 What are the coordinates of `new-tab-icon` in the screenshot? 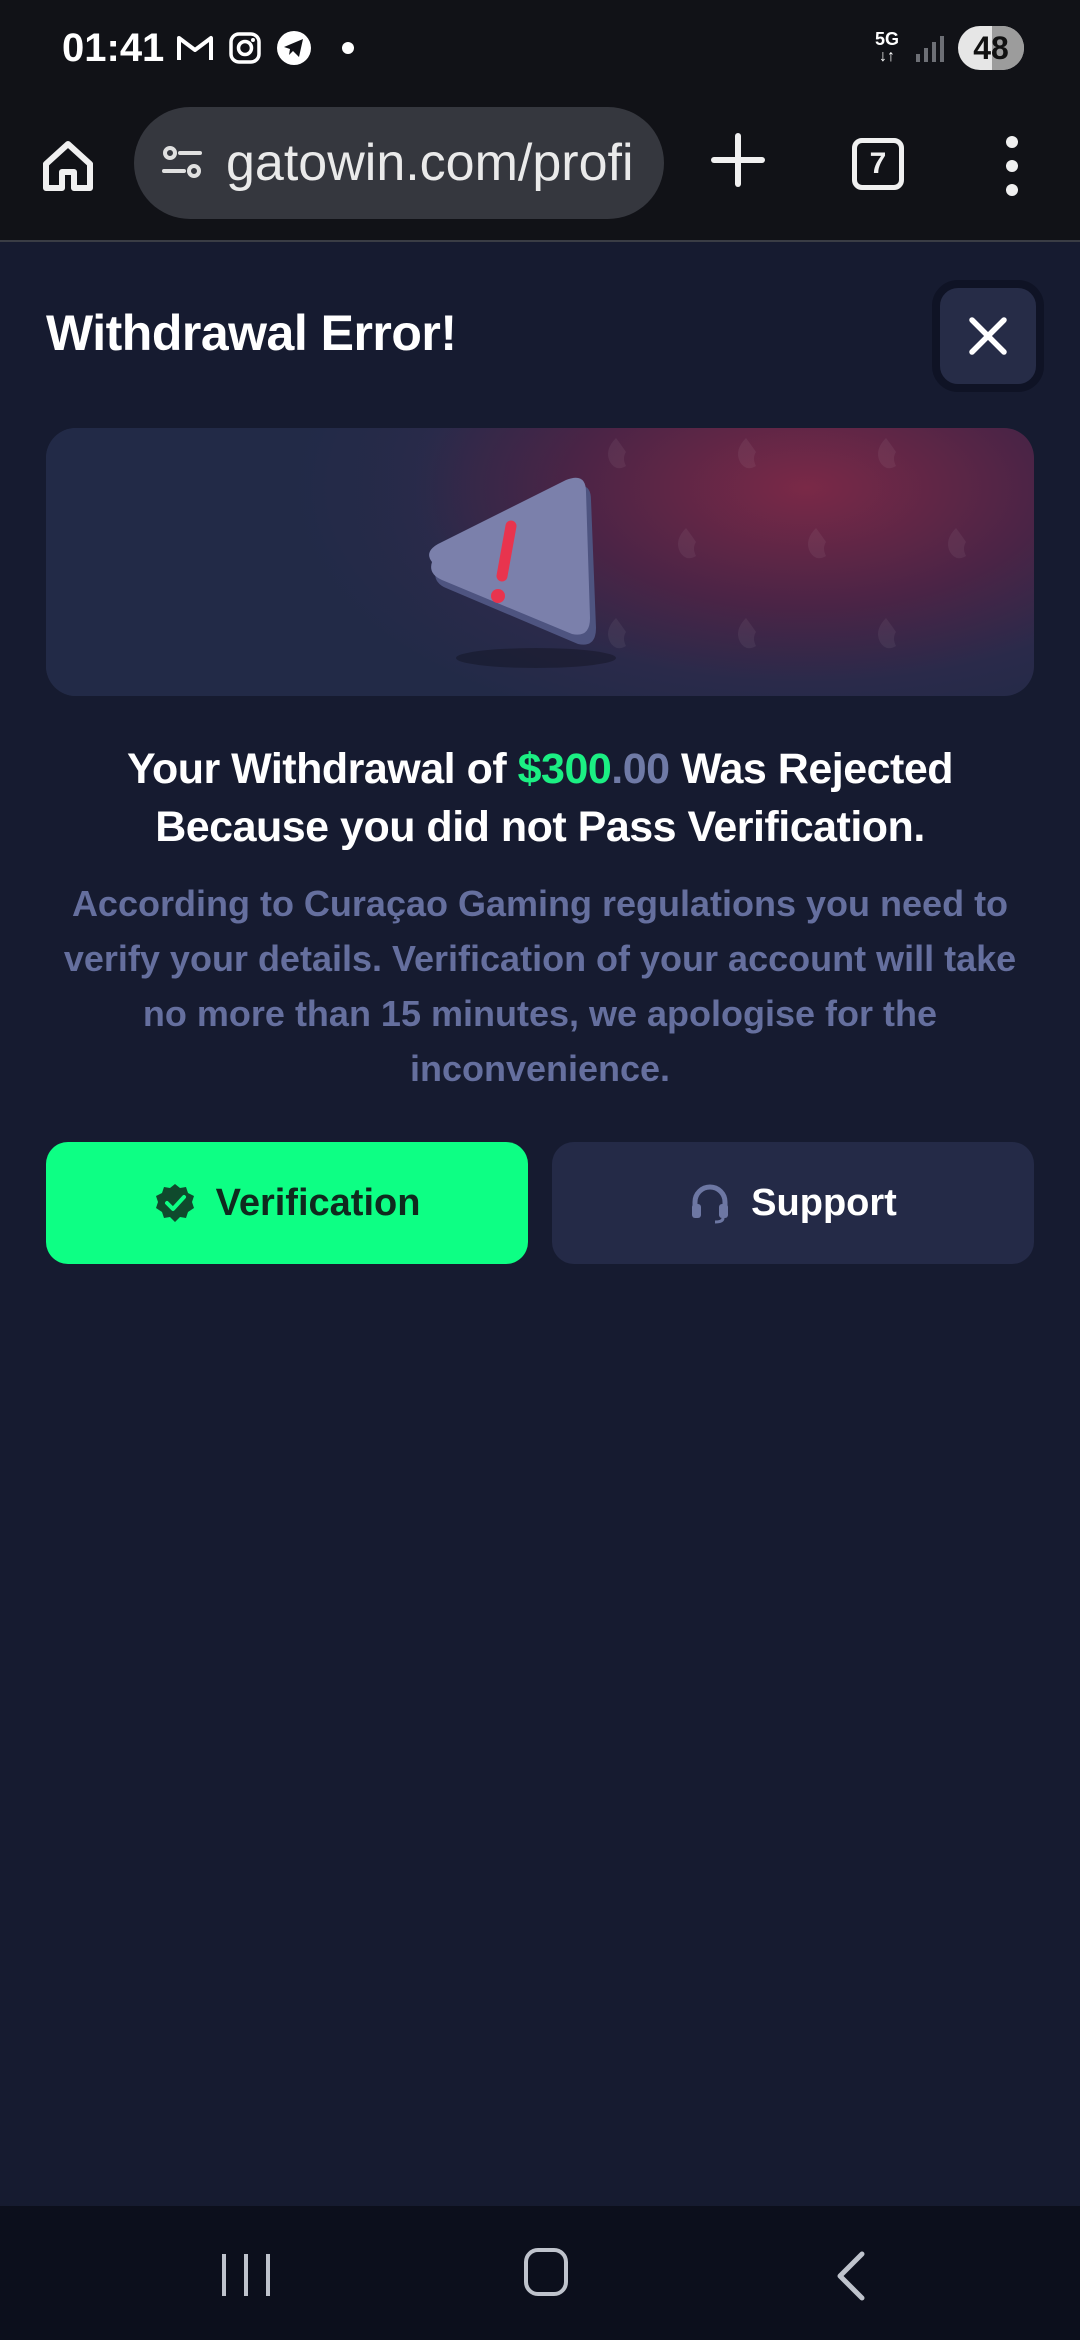 It's located at (738, 160).